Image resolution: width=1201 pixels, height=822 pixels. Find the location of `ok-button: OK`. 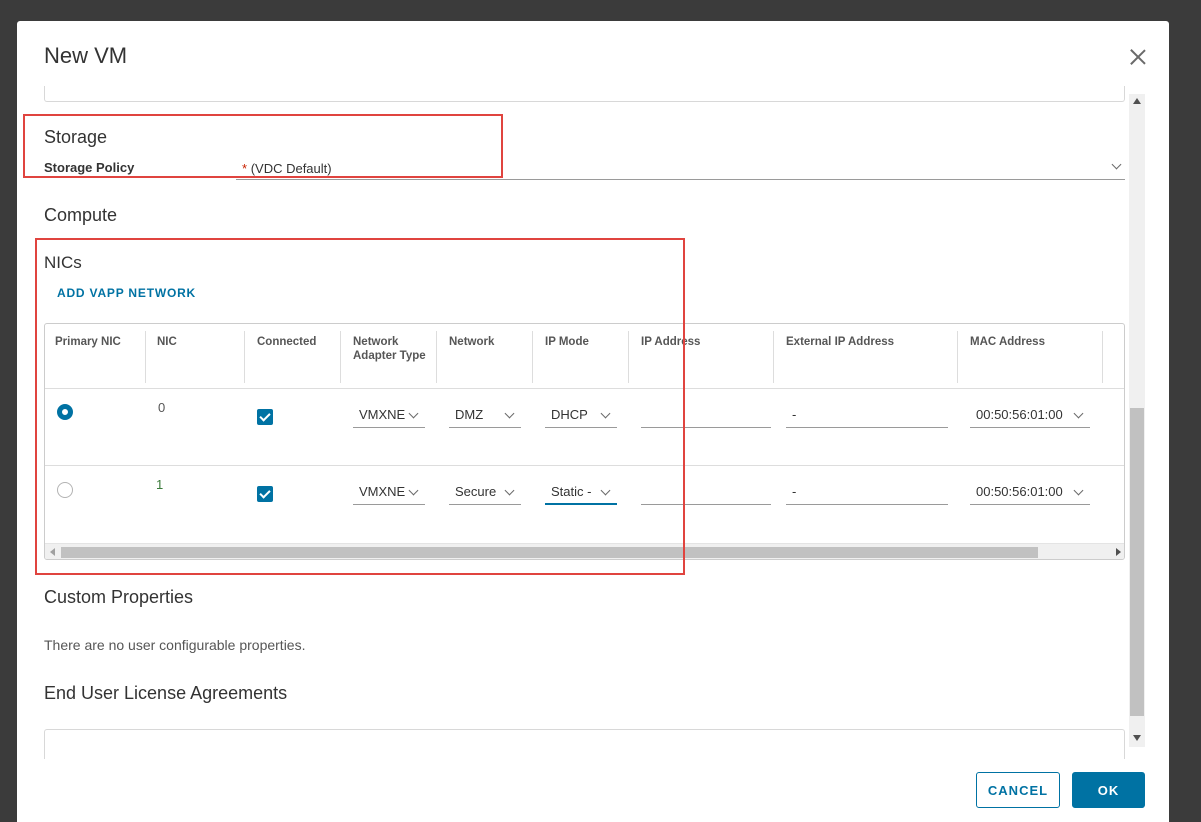

ok-button: OK is located at coordinates (1108, 790).